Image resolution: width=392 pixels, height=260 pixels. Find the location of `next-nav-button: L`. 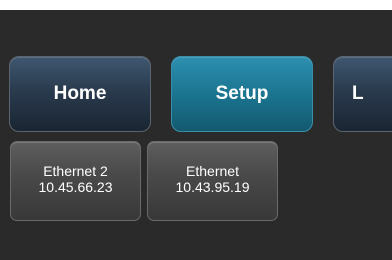

next-nav-button: L is located at coordinates (362, 94).